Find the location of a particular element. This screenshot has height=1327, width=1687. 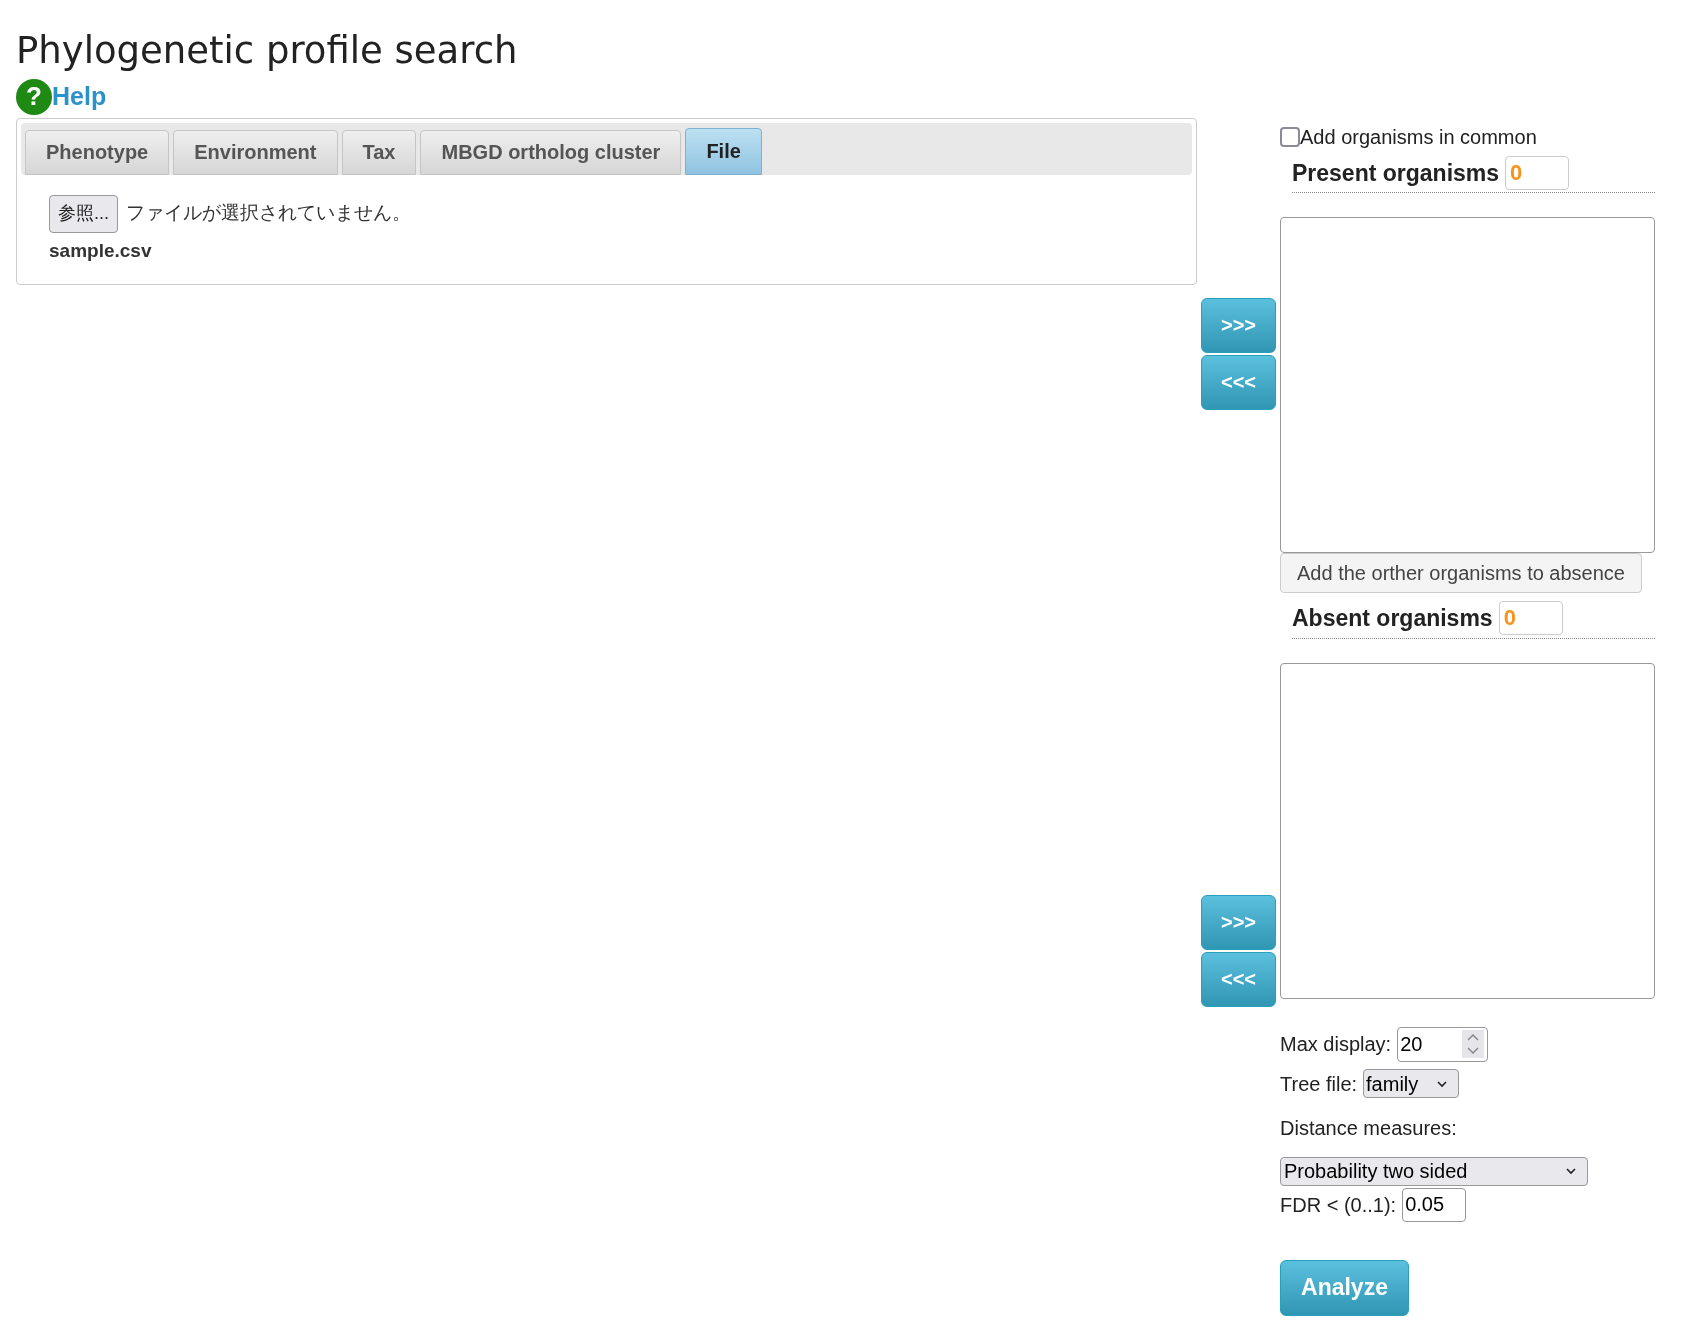

tab: MBGD ortholog cluster is located at coordinates (551, 152).